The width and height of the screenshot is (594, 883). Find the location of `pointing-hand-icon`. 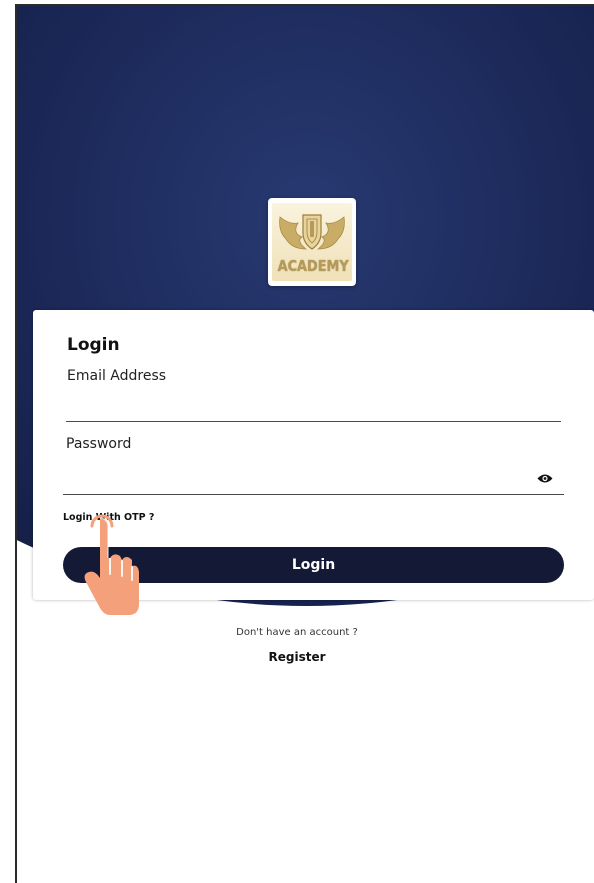

pointing-hand-icon is located at coordinates (111, 564).